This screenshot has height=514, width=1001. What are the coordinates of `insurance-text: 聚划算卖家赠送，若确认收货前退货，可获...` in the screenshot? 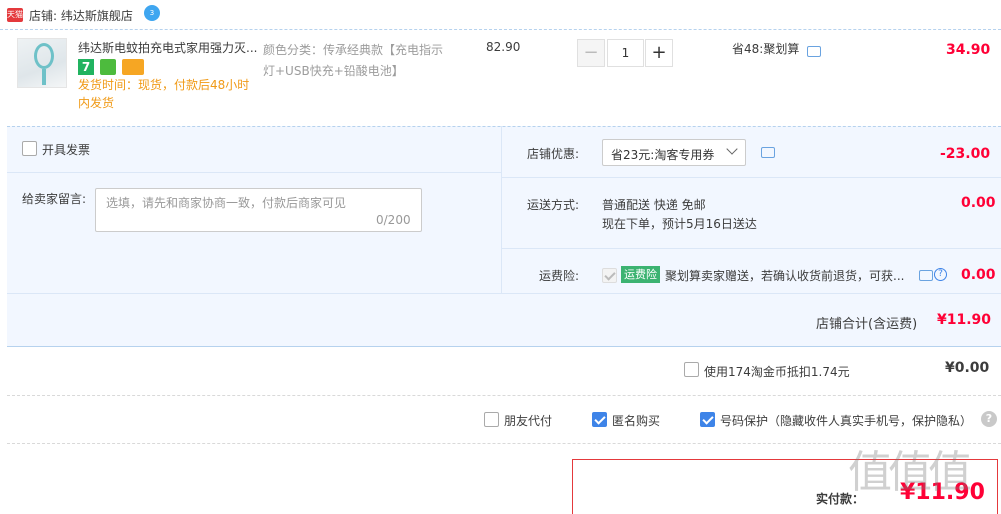 It's located at (785, 276).